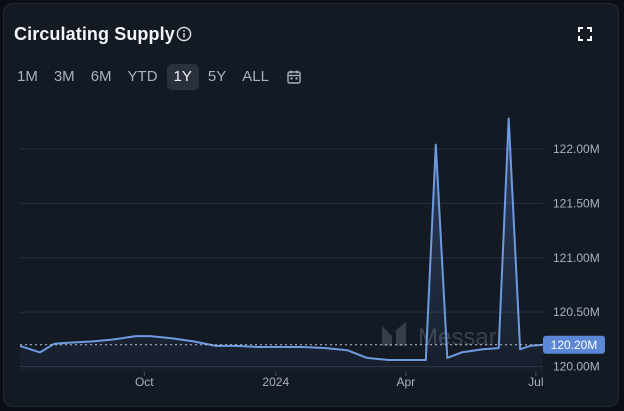  Describe the element at coordinates (576, 312) in the screenshot. I see `y-tick-label: 120.50M` at that location.